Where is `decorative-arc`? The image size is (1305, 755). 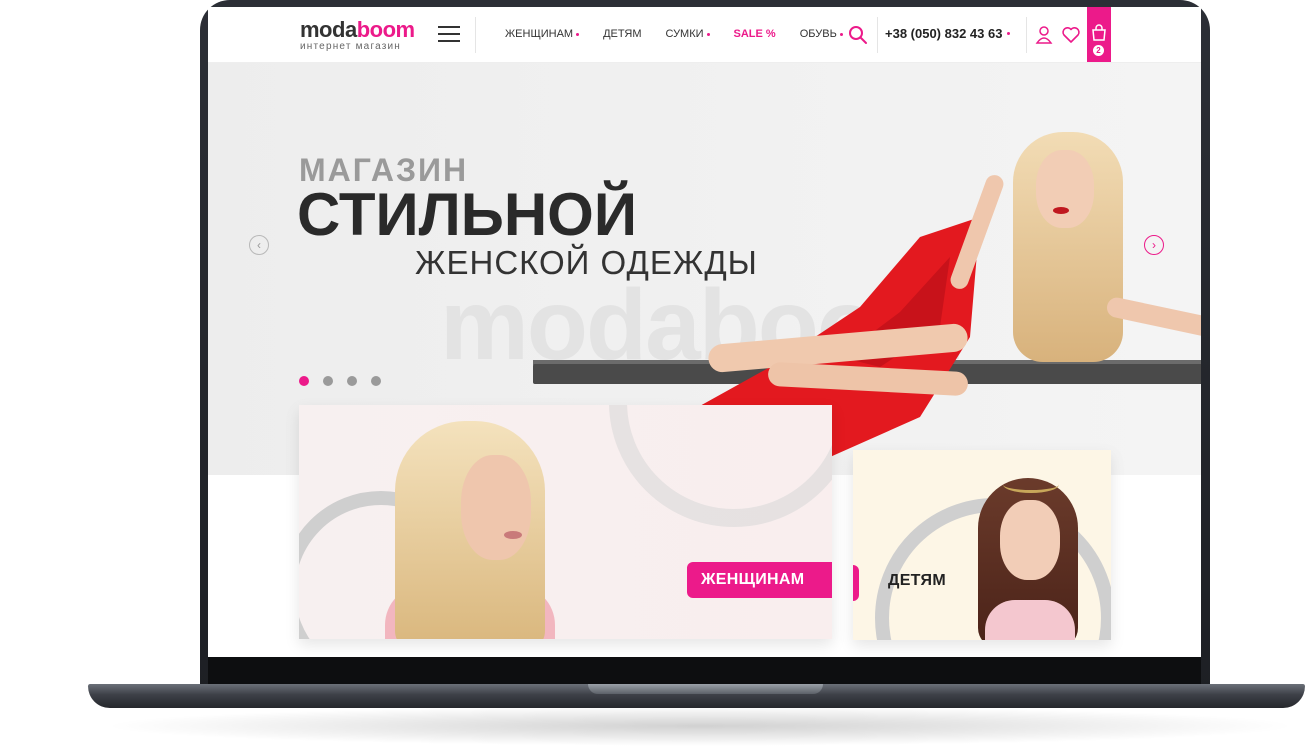 decorative-arc is located at coordinates (720, 466).